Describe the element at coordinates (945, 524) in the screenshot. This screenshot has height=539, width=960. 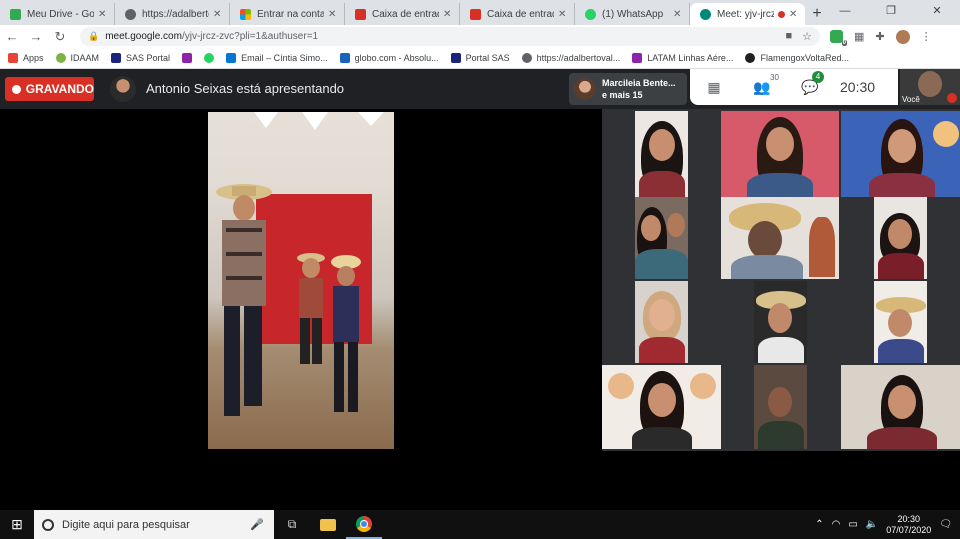
I see `notification-icon: 🗨` at that location.